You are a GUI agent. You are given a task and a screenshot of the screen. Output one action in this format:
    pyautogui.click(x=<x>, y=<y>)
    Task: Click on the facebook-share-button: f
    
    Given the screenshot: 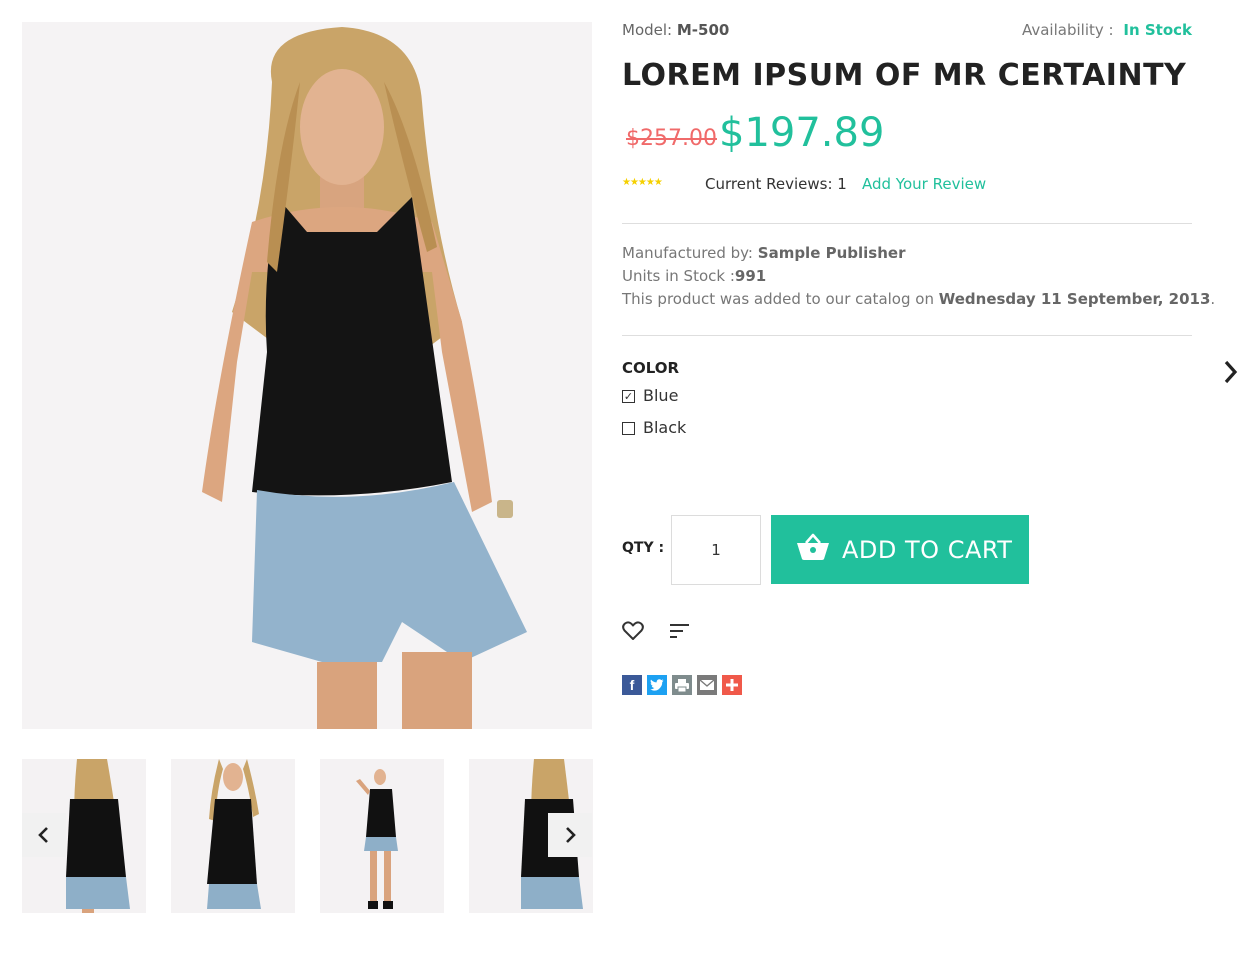 What is the action you would take?
    pyautogui.click(x=632, y=685)
    